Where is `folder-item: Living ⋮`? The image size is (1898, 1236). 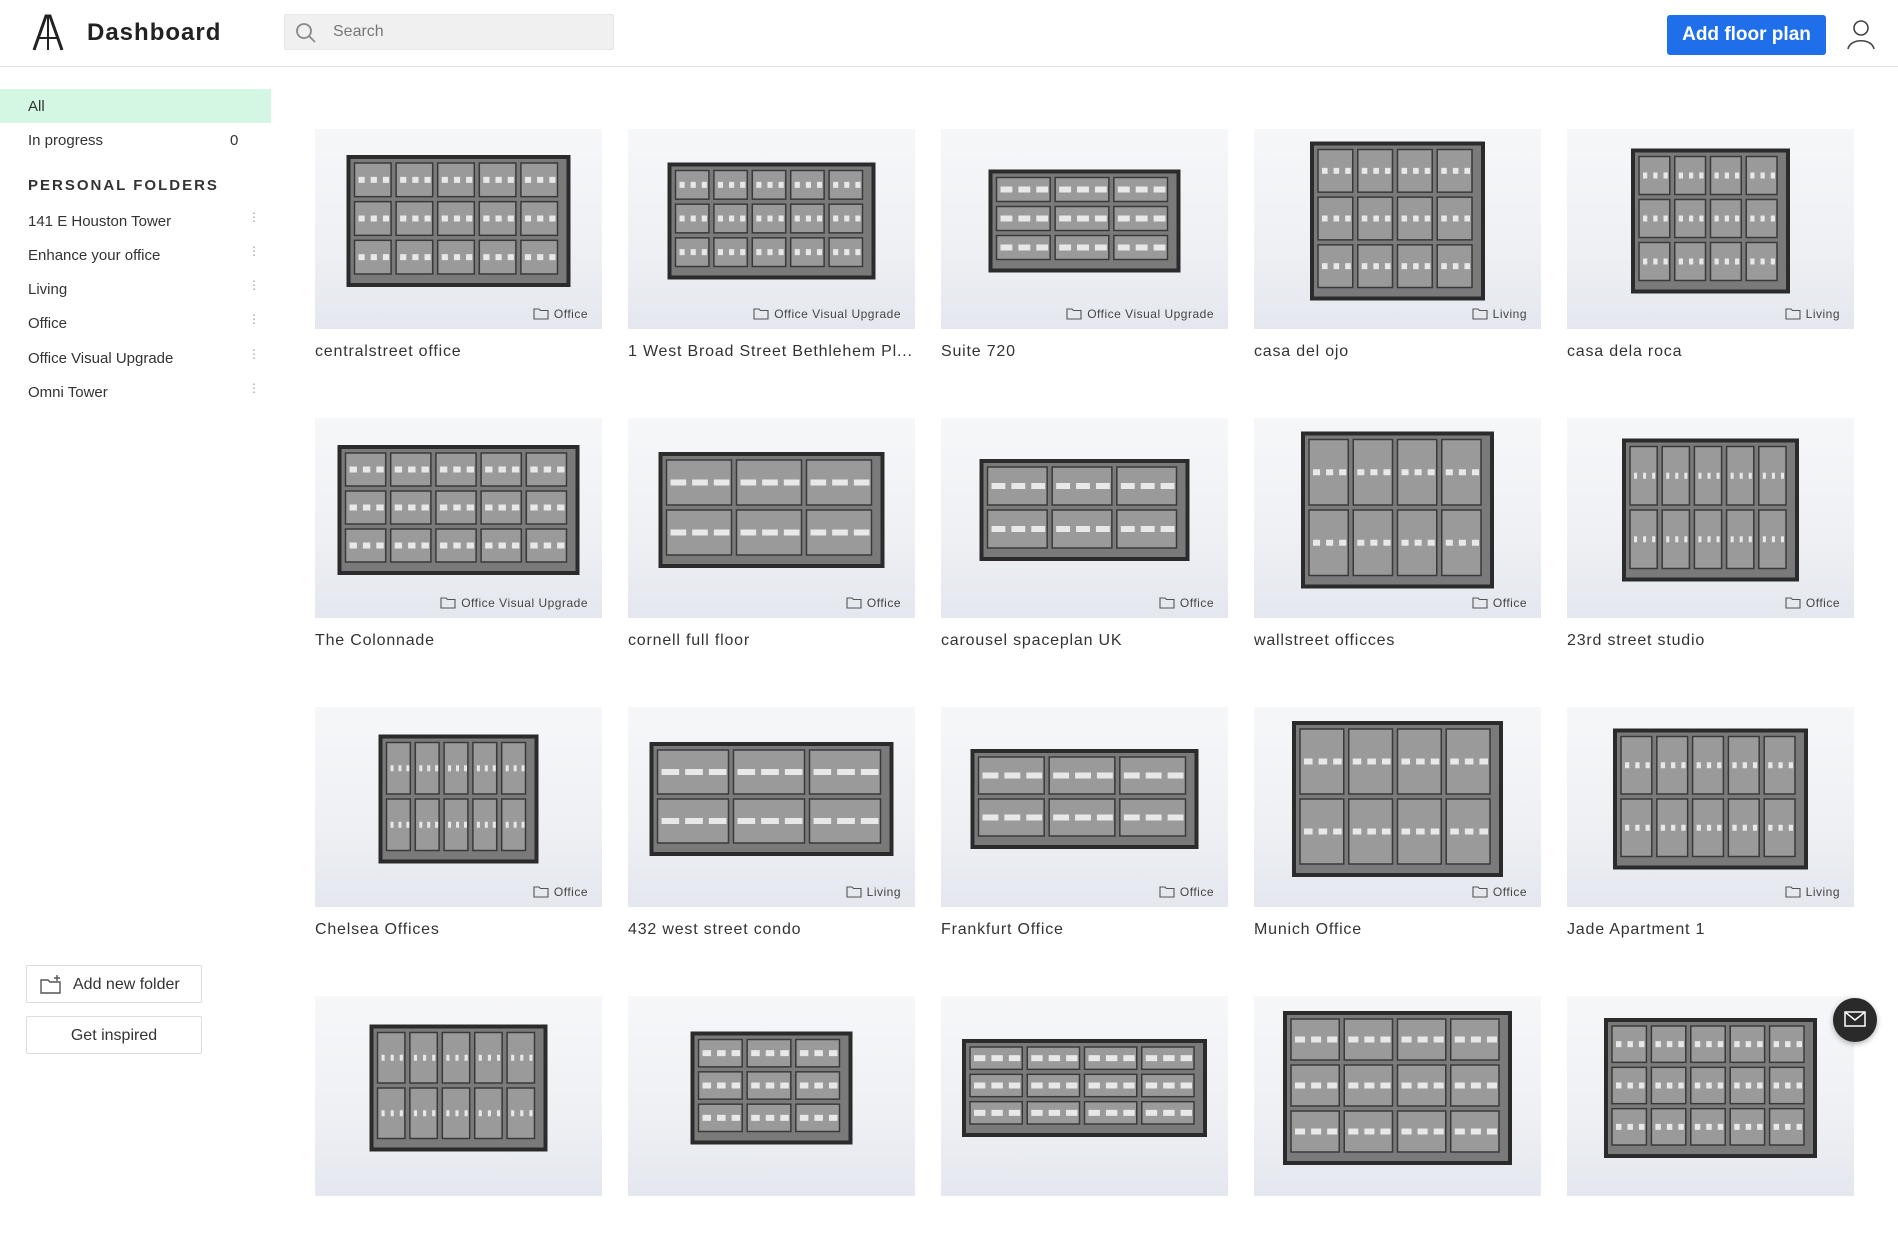
folder-item: Living ⋮ is located at coordinates (135, 290).